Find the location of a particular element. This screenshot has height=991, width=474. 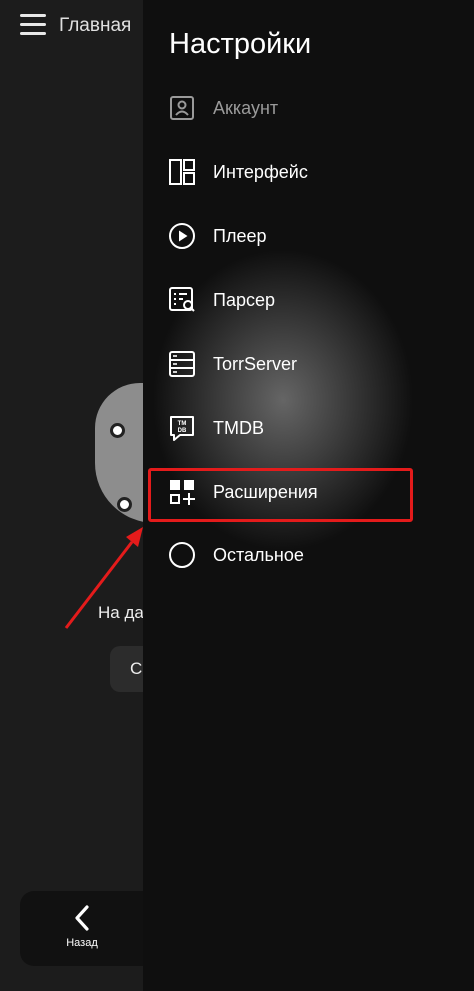

page-title: Главная is located at coordinates (95, 25).